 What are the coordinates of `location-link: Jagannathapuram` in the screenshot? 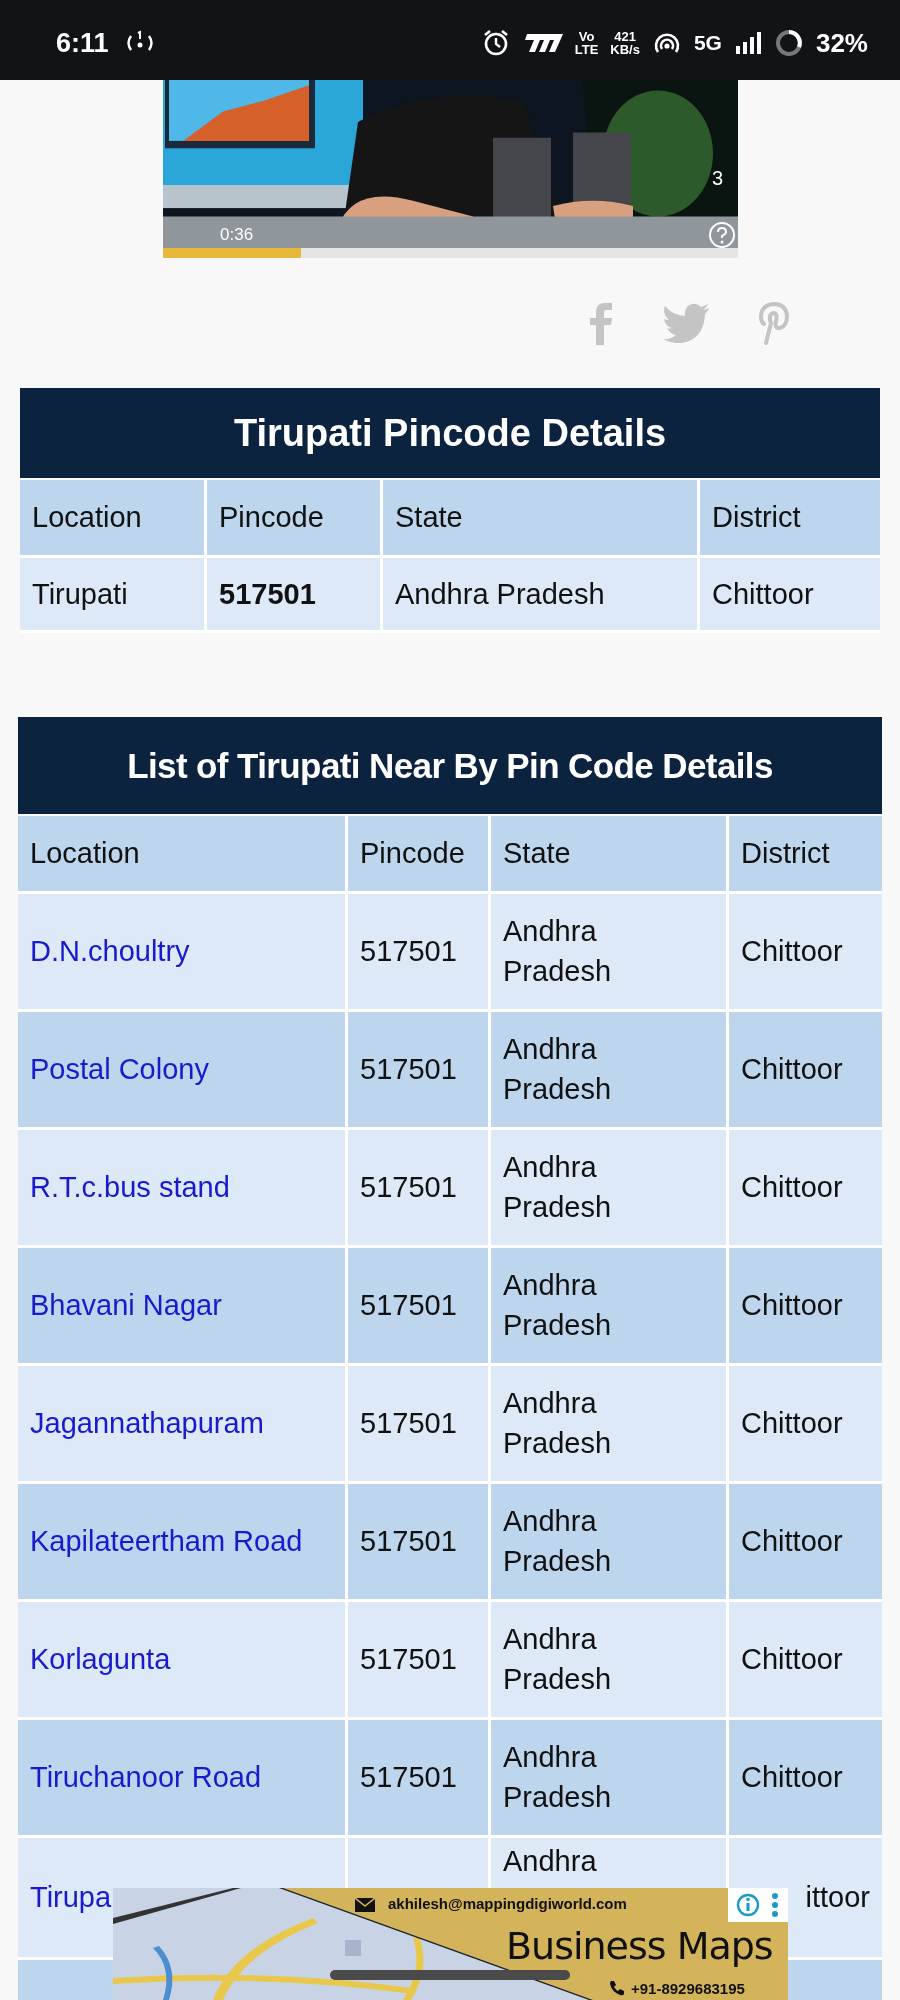 It's located at (147, 1422).